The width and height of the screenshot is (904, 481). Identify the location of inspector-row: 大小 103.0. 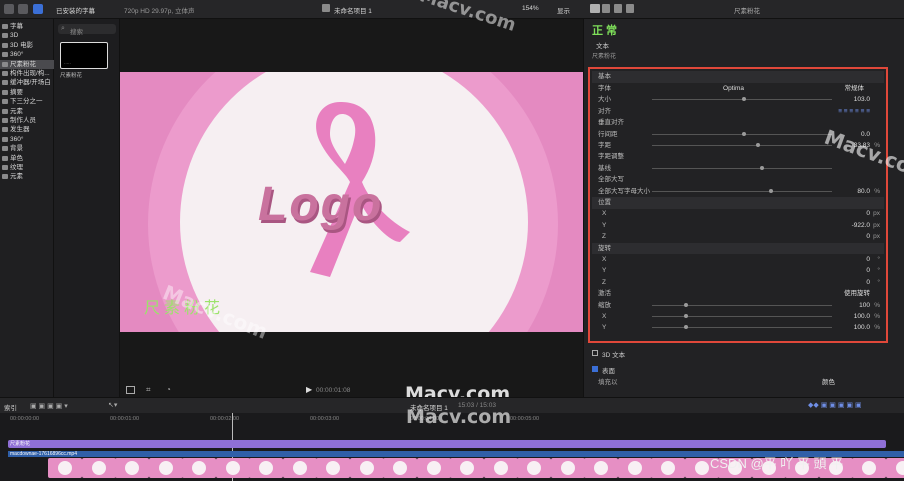
(738, 100).